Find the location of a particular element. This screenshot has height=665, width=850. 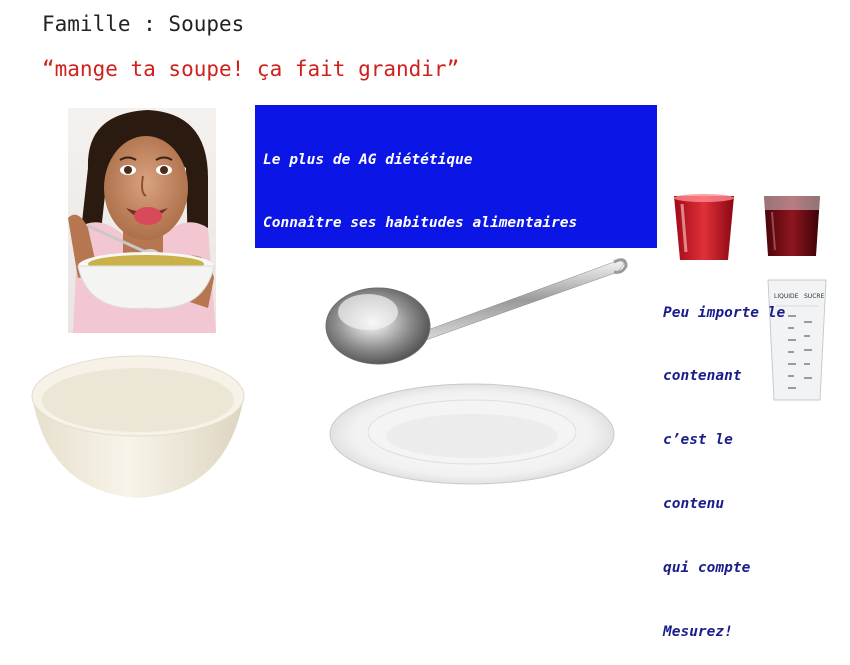

measure-line: contenant is located at coordinates (702, 376).